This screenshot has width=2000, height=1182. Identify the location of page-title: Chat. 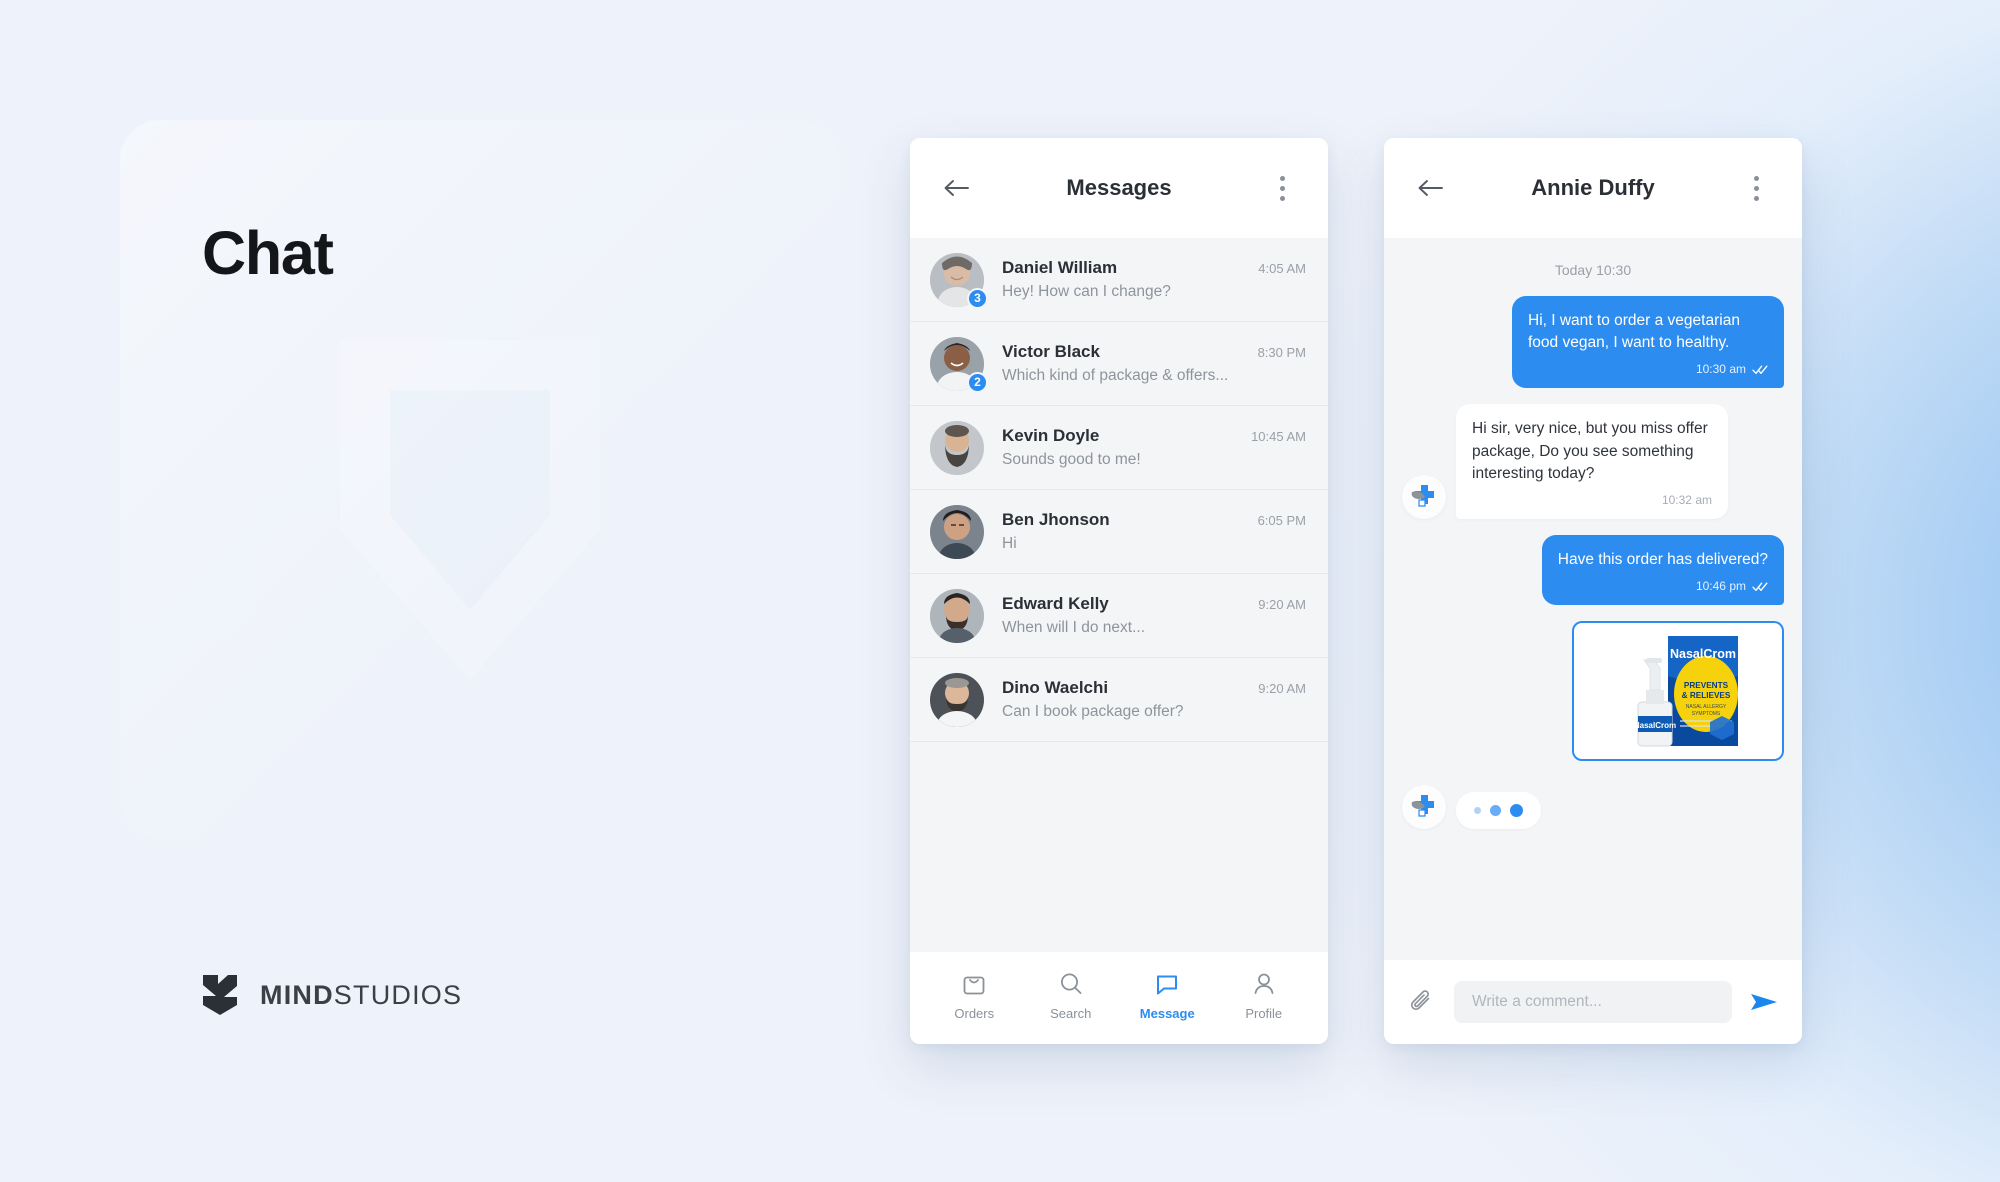
(268, 253).